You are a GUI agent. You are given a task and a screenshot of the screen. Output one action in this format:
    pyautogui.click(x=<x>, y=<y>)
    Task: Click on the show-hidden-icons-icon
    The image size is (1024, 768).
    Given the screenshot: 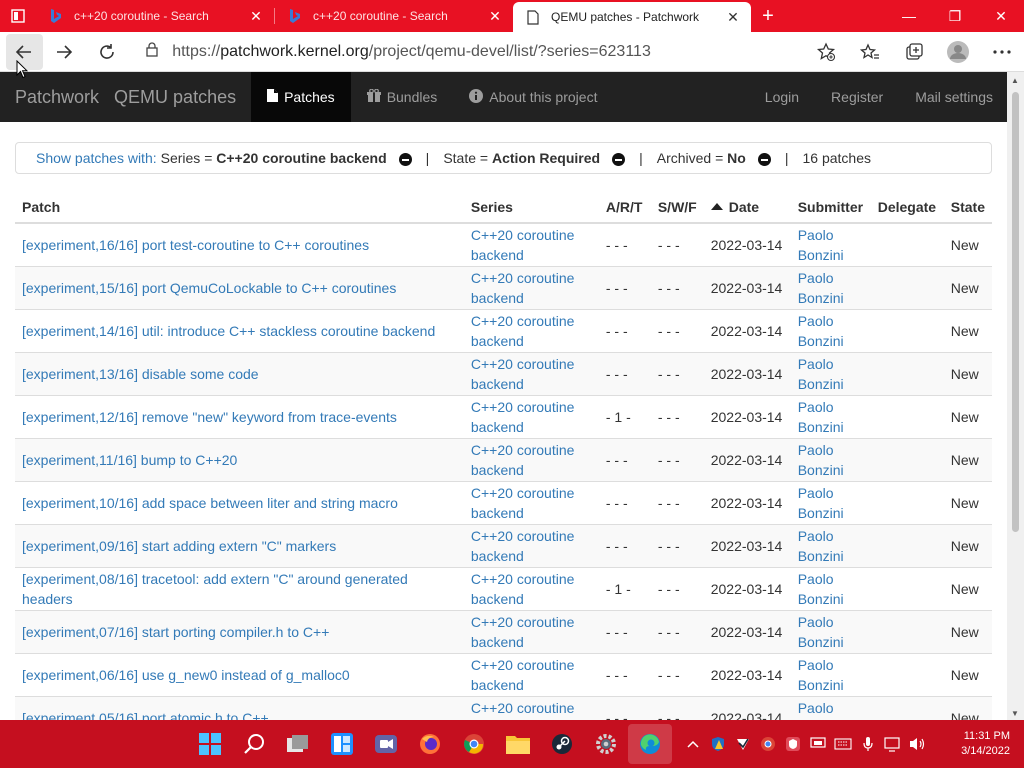 What is the action you would take?
    pyautogui.click(x=692, y=744)
    